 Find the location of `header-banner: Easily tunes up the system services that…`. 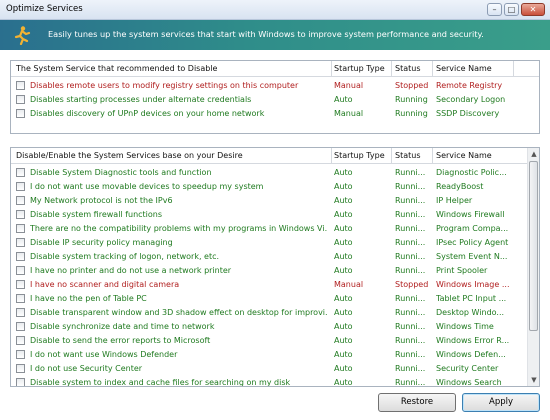

header-banner: Easily tunes up the system services that… is located at coordinates (275, 35).